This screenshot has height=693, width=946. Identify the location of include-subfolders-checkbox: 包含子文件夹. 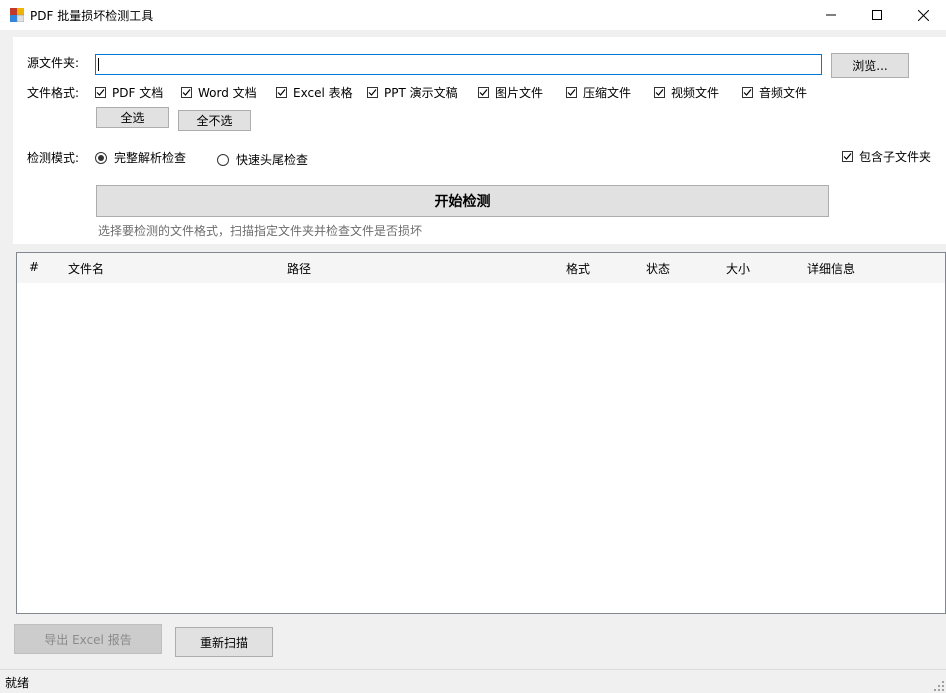
(886, 156).